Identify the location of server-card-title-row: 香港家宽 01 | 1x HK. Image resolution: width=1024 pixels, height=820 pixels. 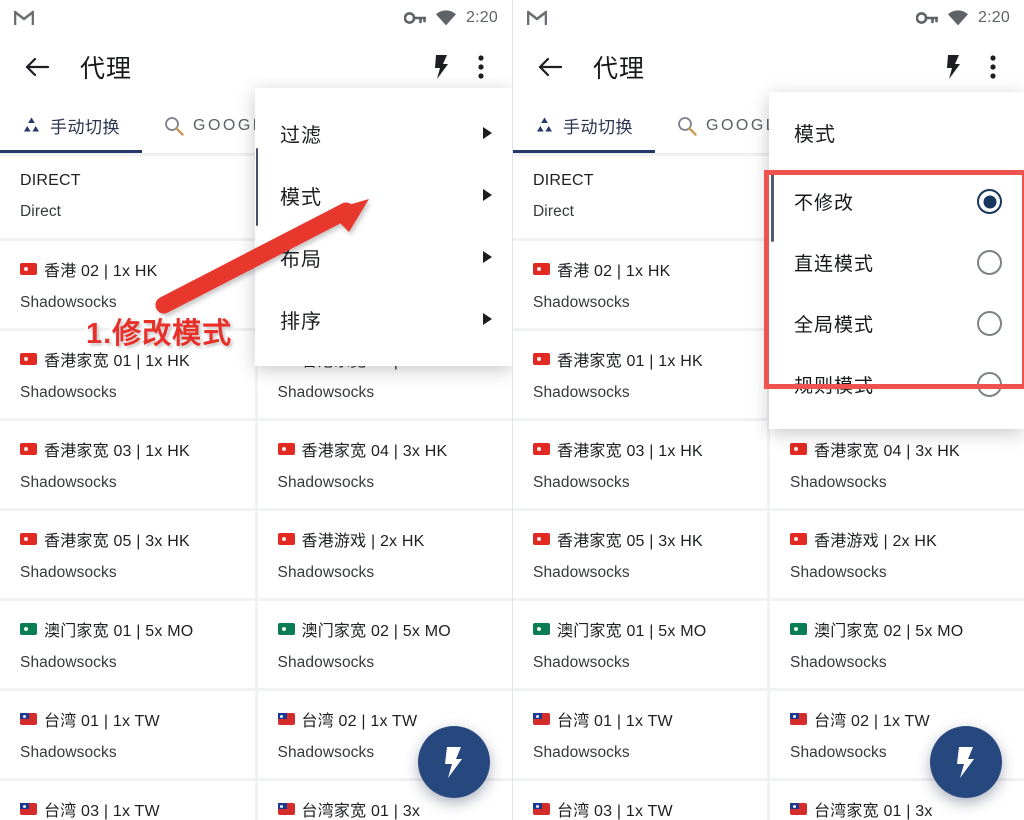
(641, 359).